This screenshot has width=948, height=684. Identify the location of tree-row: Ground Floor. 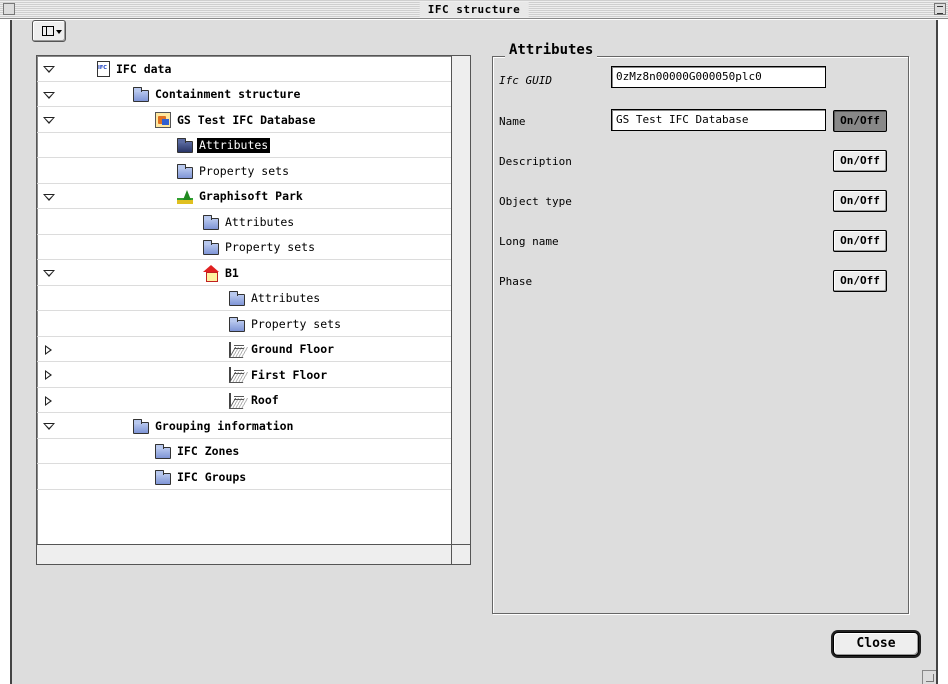
(244, 349).